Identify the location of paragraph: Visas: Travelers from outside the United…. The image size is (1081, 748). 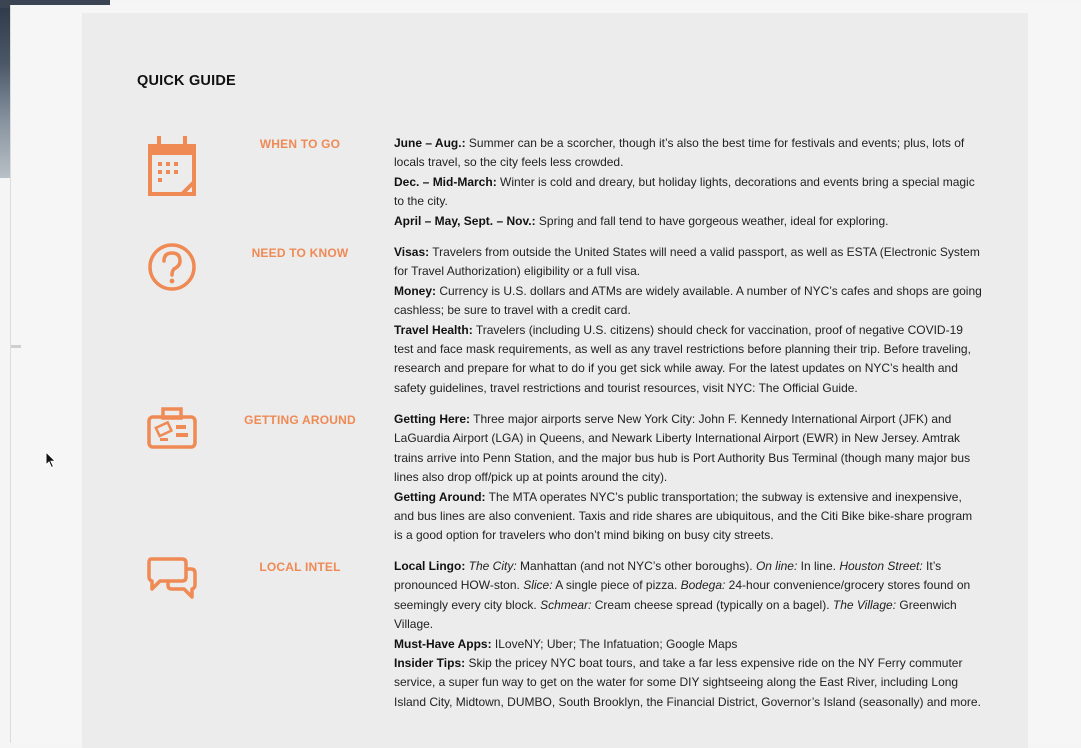
(689, 262).